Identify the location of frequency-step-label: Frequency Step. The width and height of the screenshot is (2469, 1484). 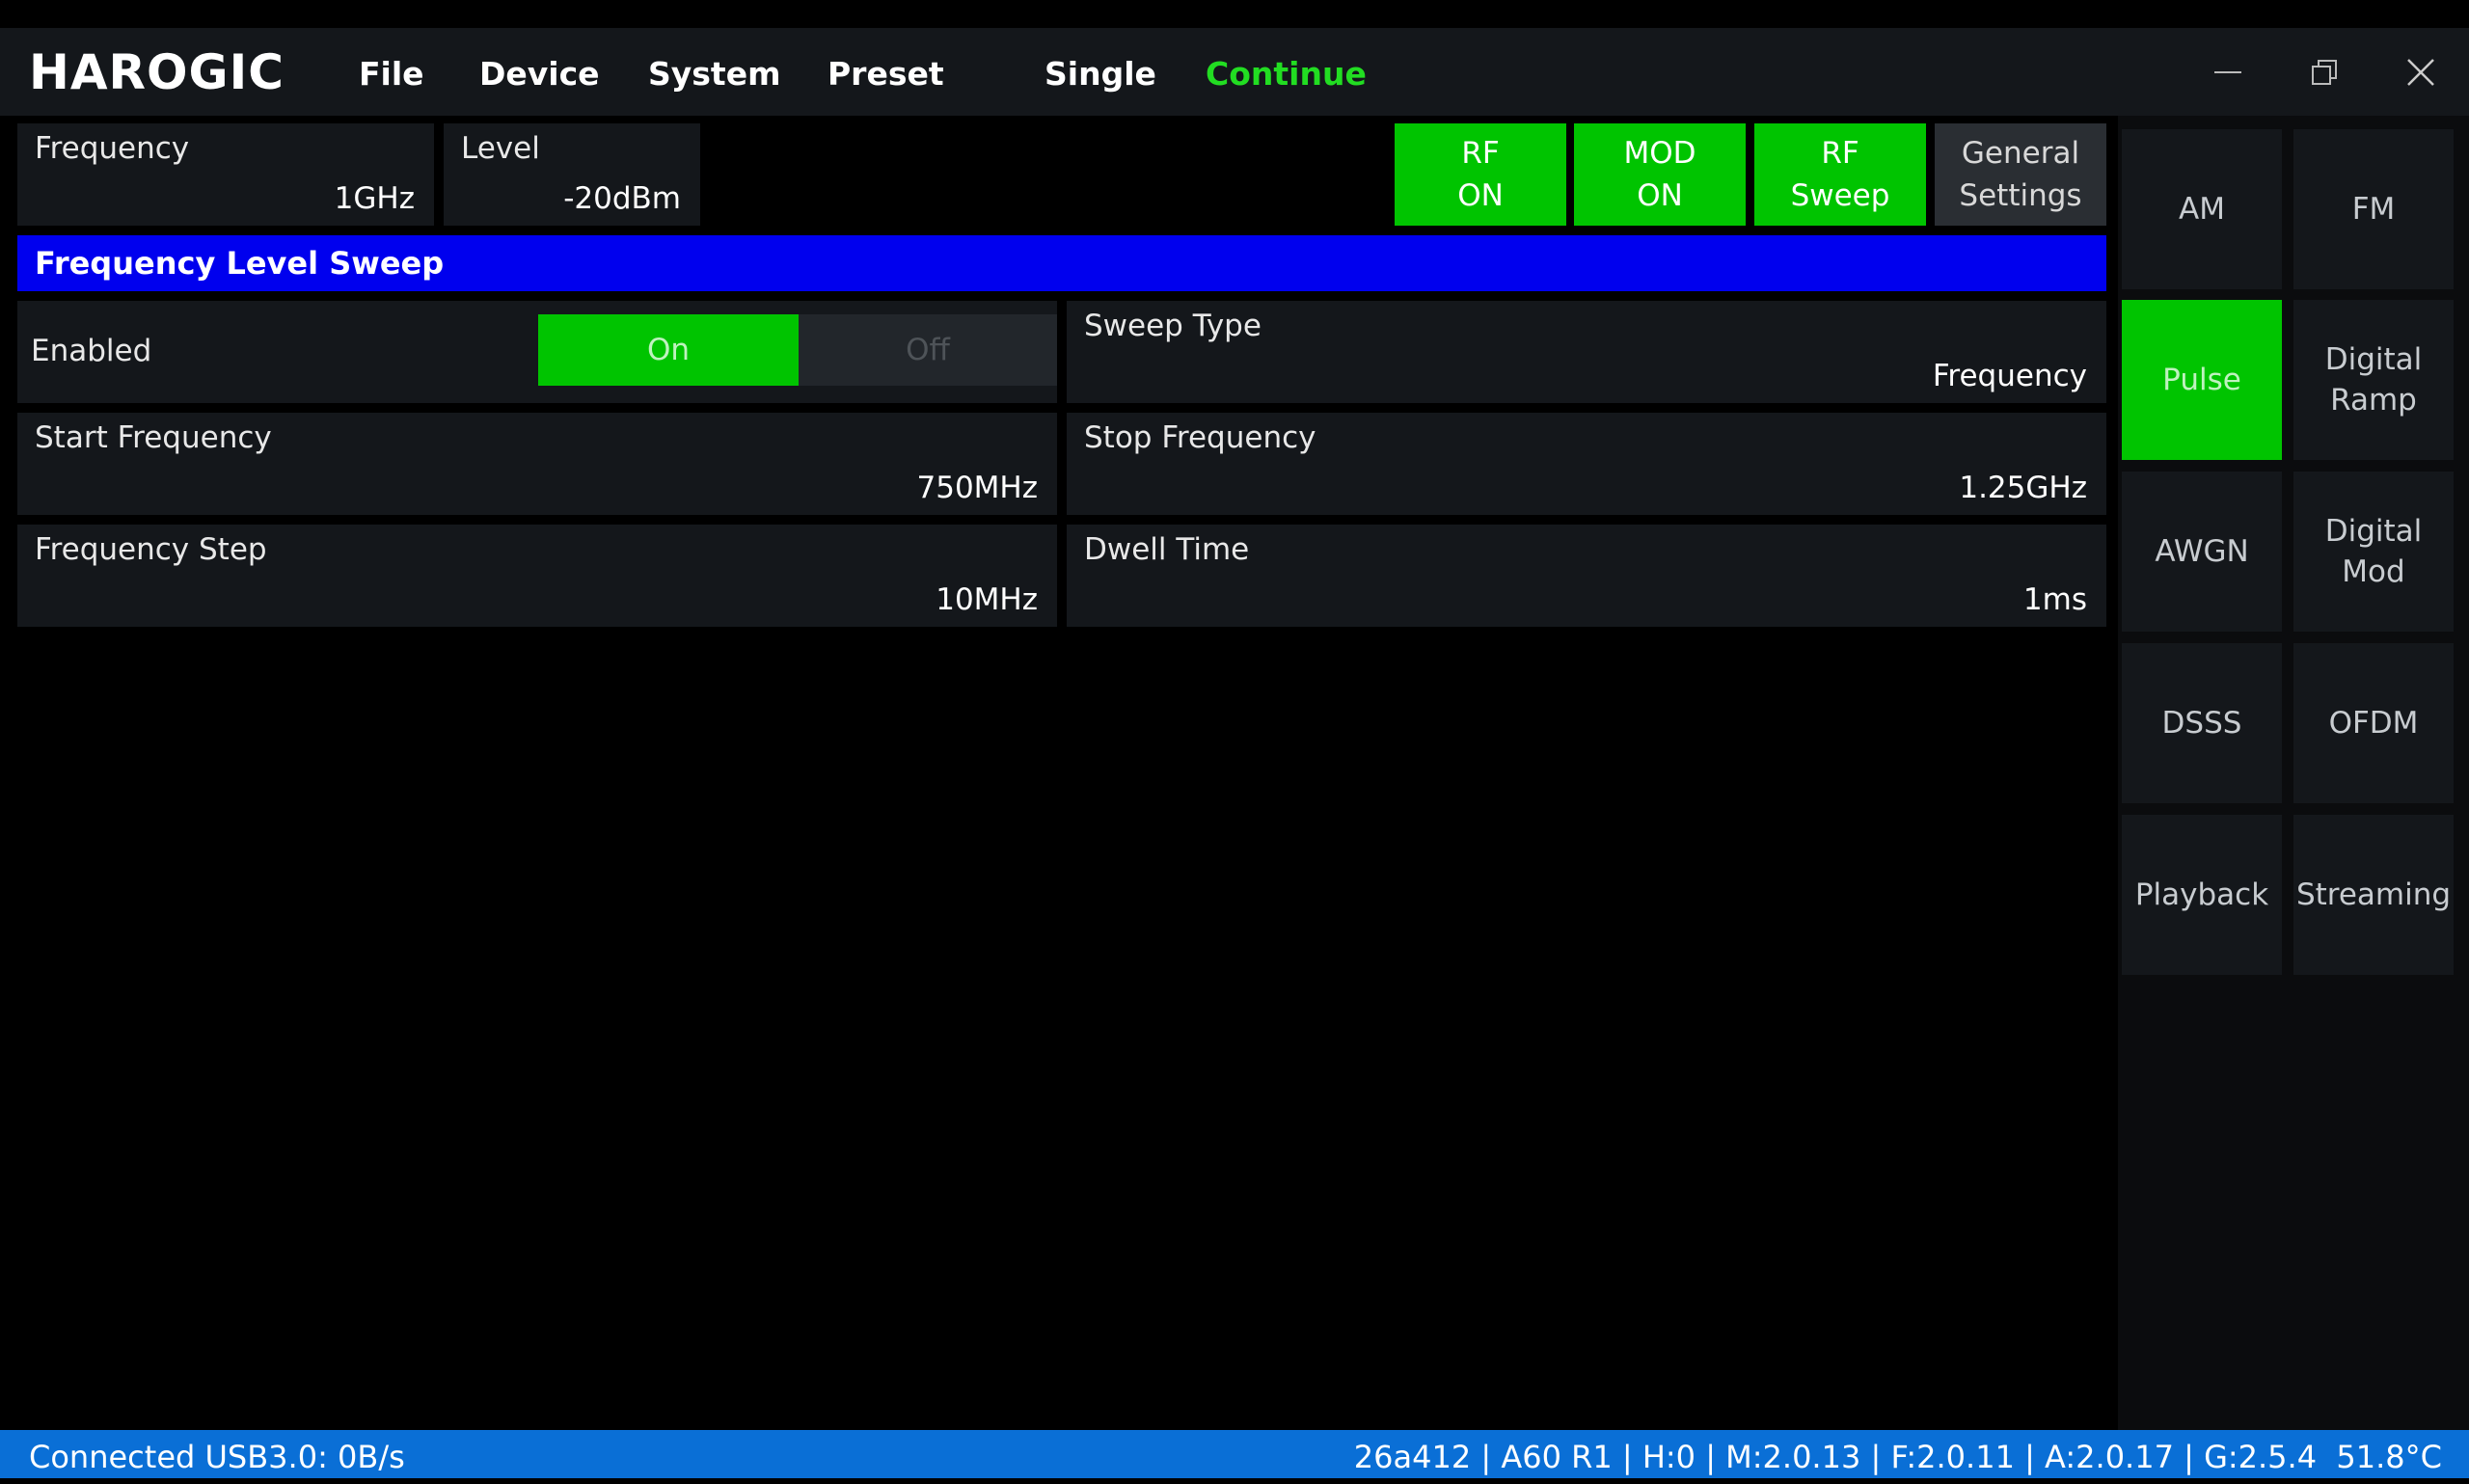
(151, 549).